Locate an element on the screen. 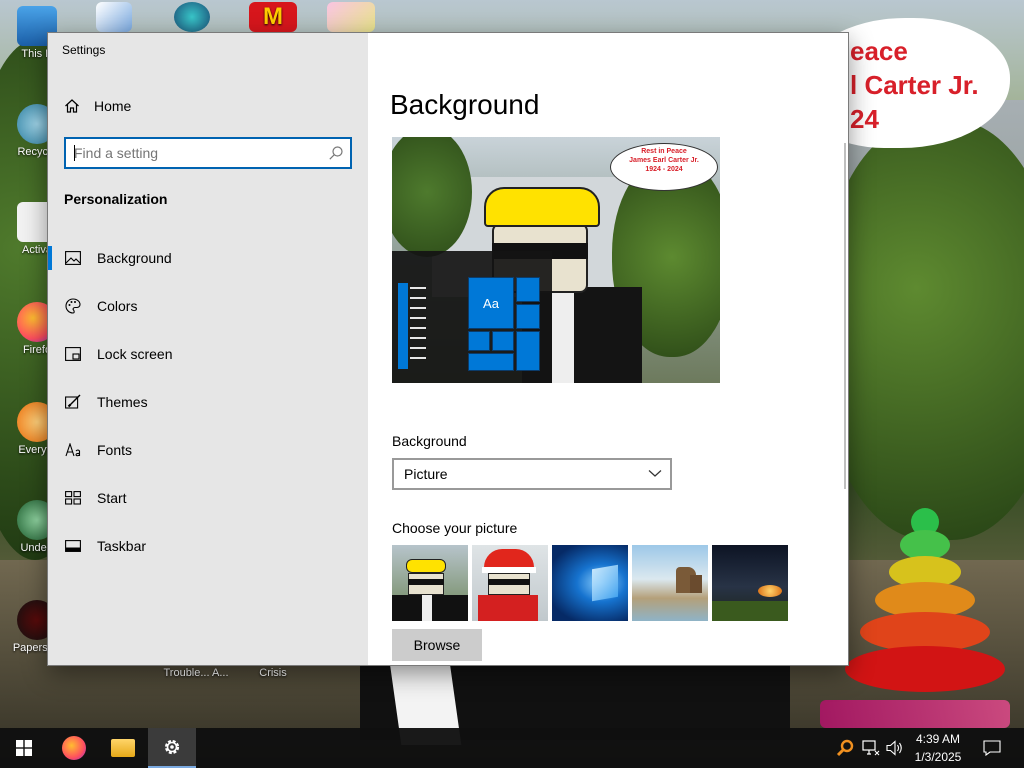 This screenshot has height=768, width=1024. action-center-icon is located at coordinates (992, 748).